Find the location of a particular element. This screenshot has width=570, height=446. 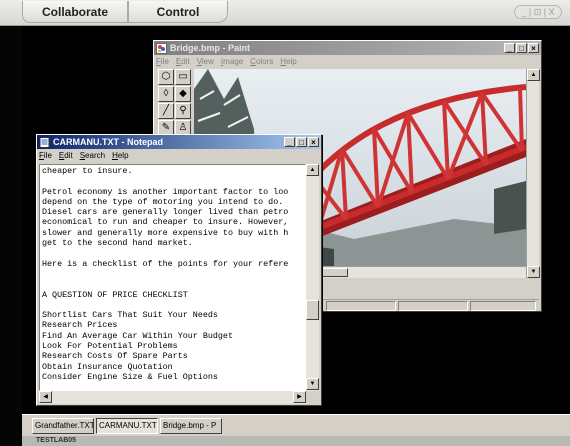

free-select-icon: ⬡ is located at coordinates (166, 77).